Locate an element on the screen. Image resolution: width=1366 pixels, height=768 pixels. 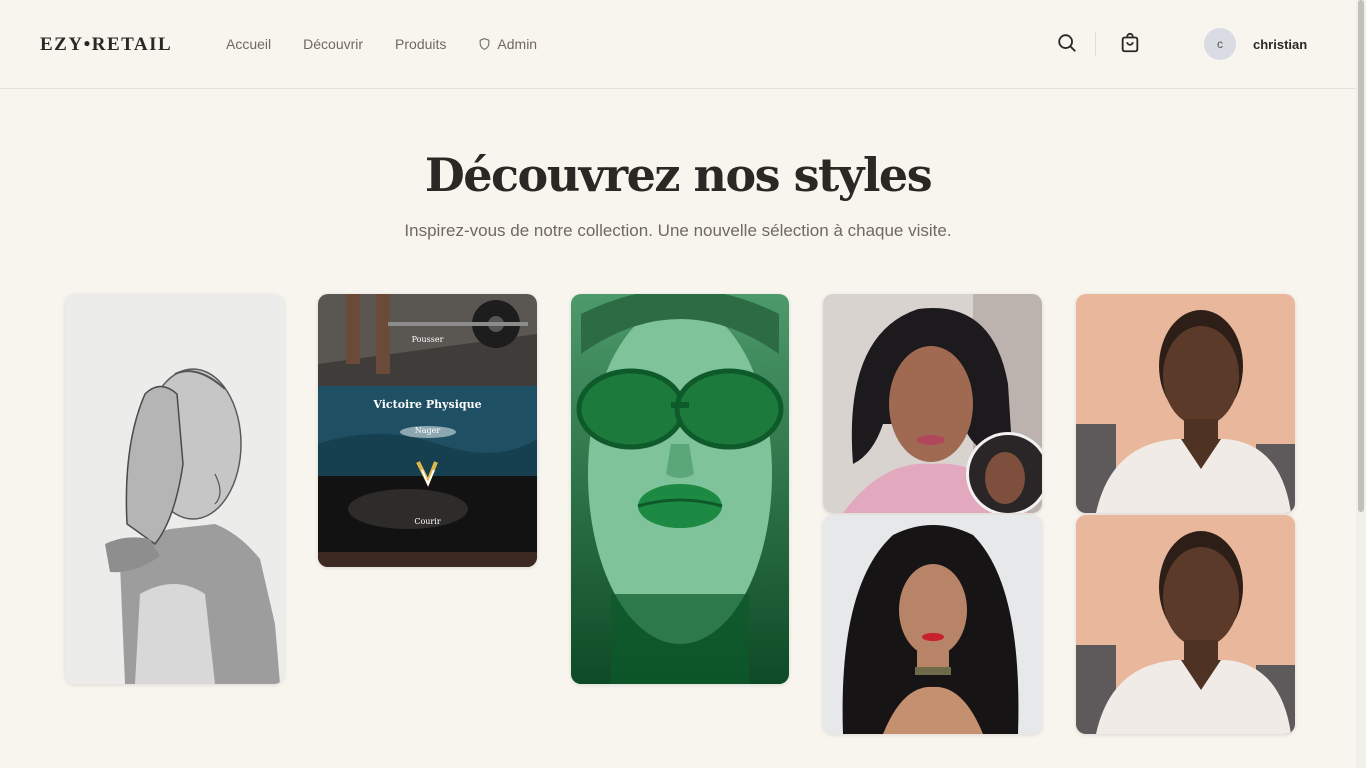
poster-label-bottom: Courir is located at coordinates (427, 521).